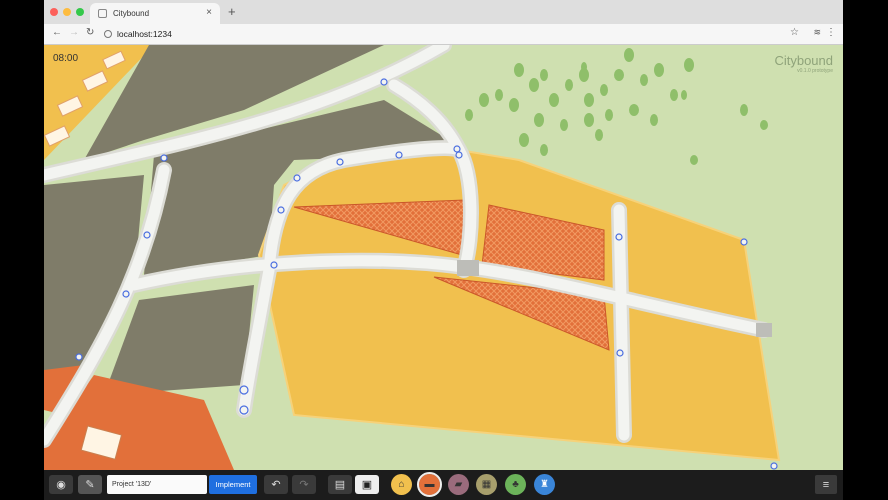  Describe the element at coordinates (157, 484) in the screenshot. I see `project-select: Project '13D'` at that location.